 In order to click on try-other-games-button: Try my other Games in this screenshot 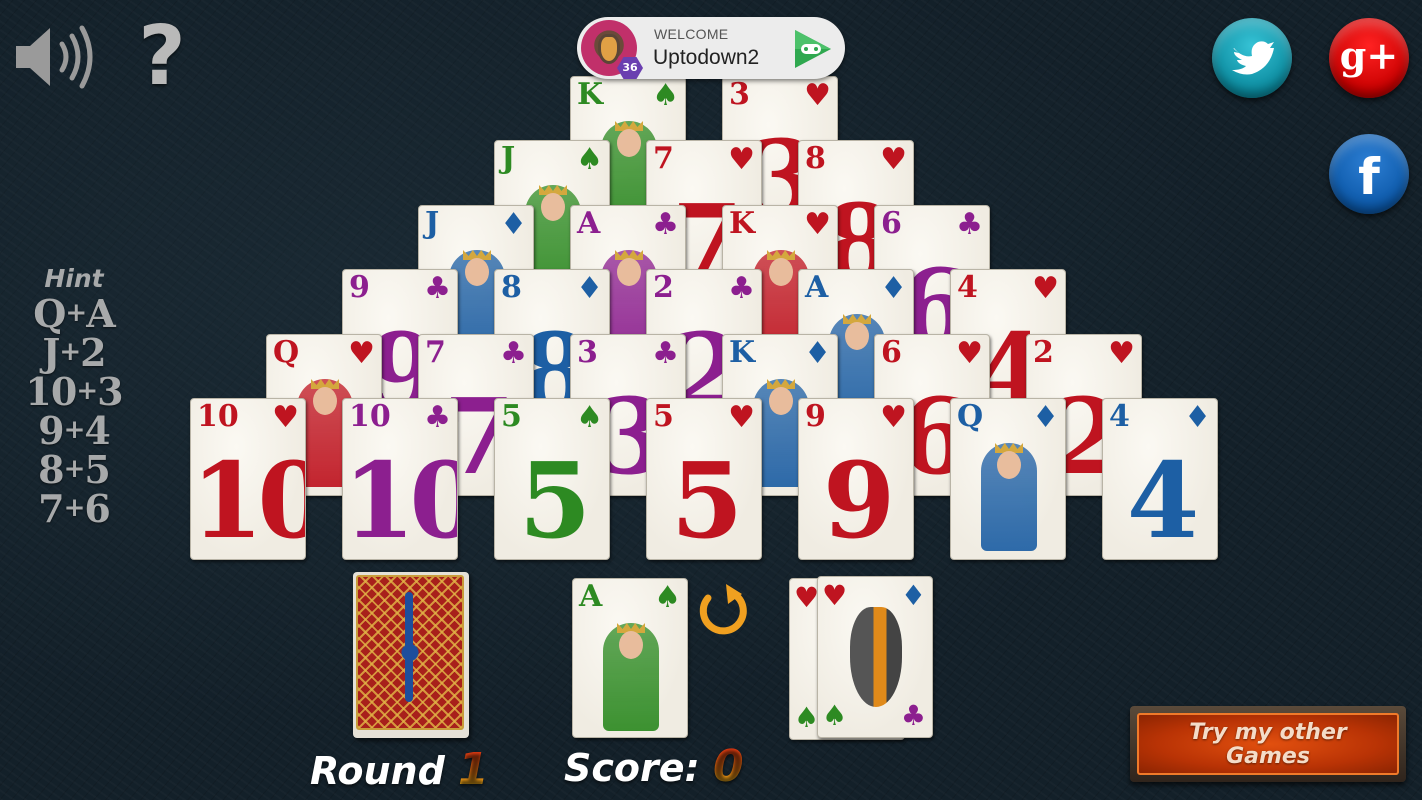, I will do `click(1268, 744)`.